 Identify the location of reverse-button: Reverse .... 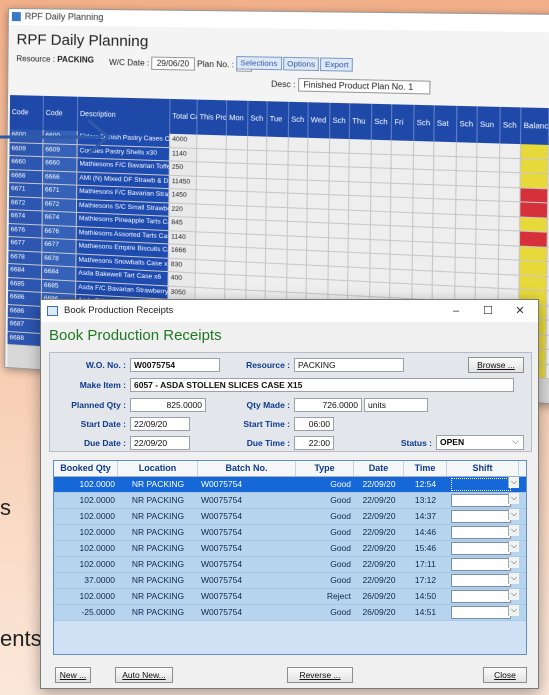
(320, 675).